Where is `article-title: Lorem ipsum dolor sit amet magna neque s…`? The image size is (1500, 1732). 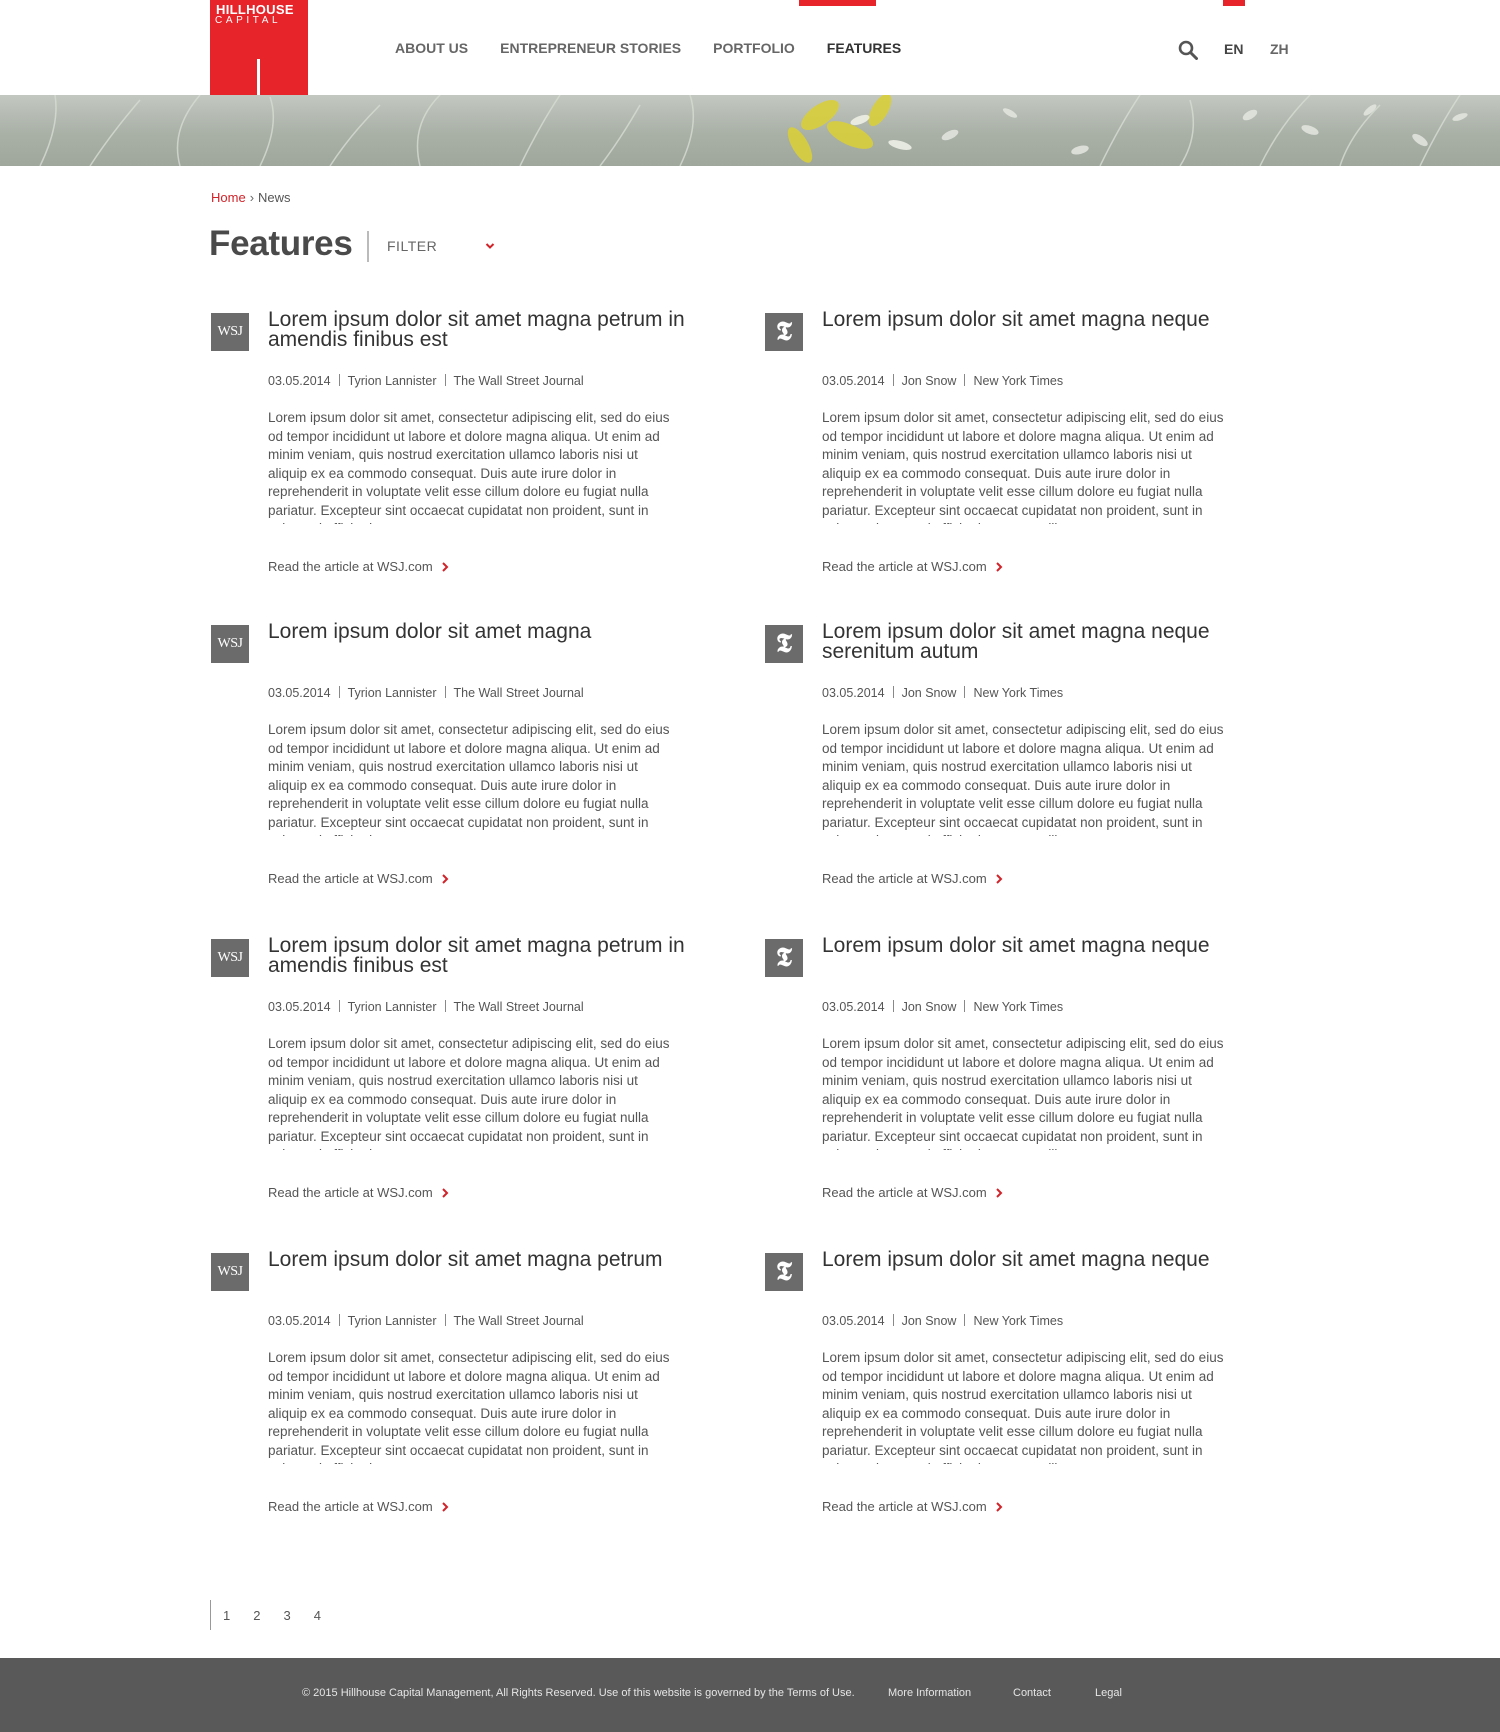 article-title: Lorem ipsum dolor sit amet magna neque s… is located at coordinates (1037, 641).